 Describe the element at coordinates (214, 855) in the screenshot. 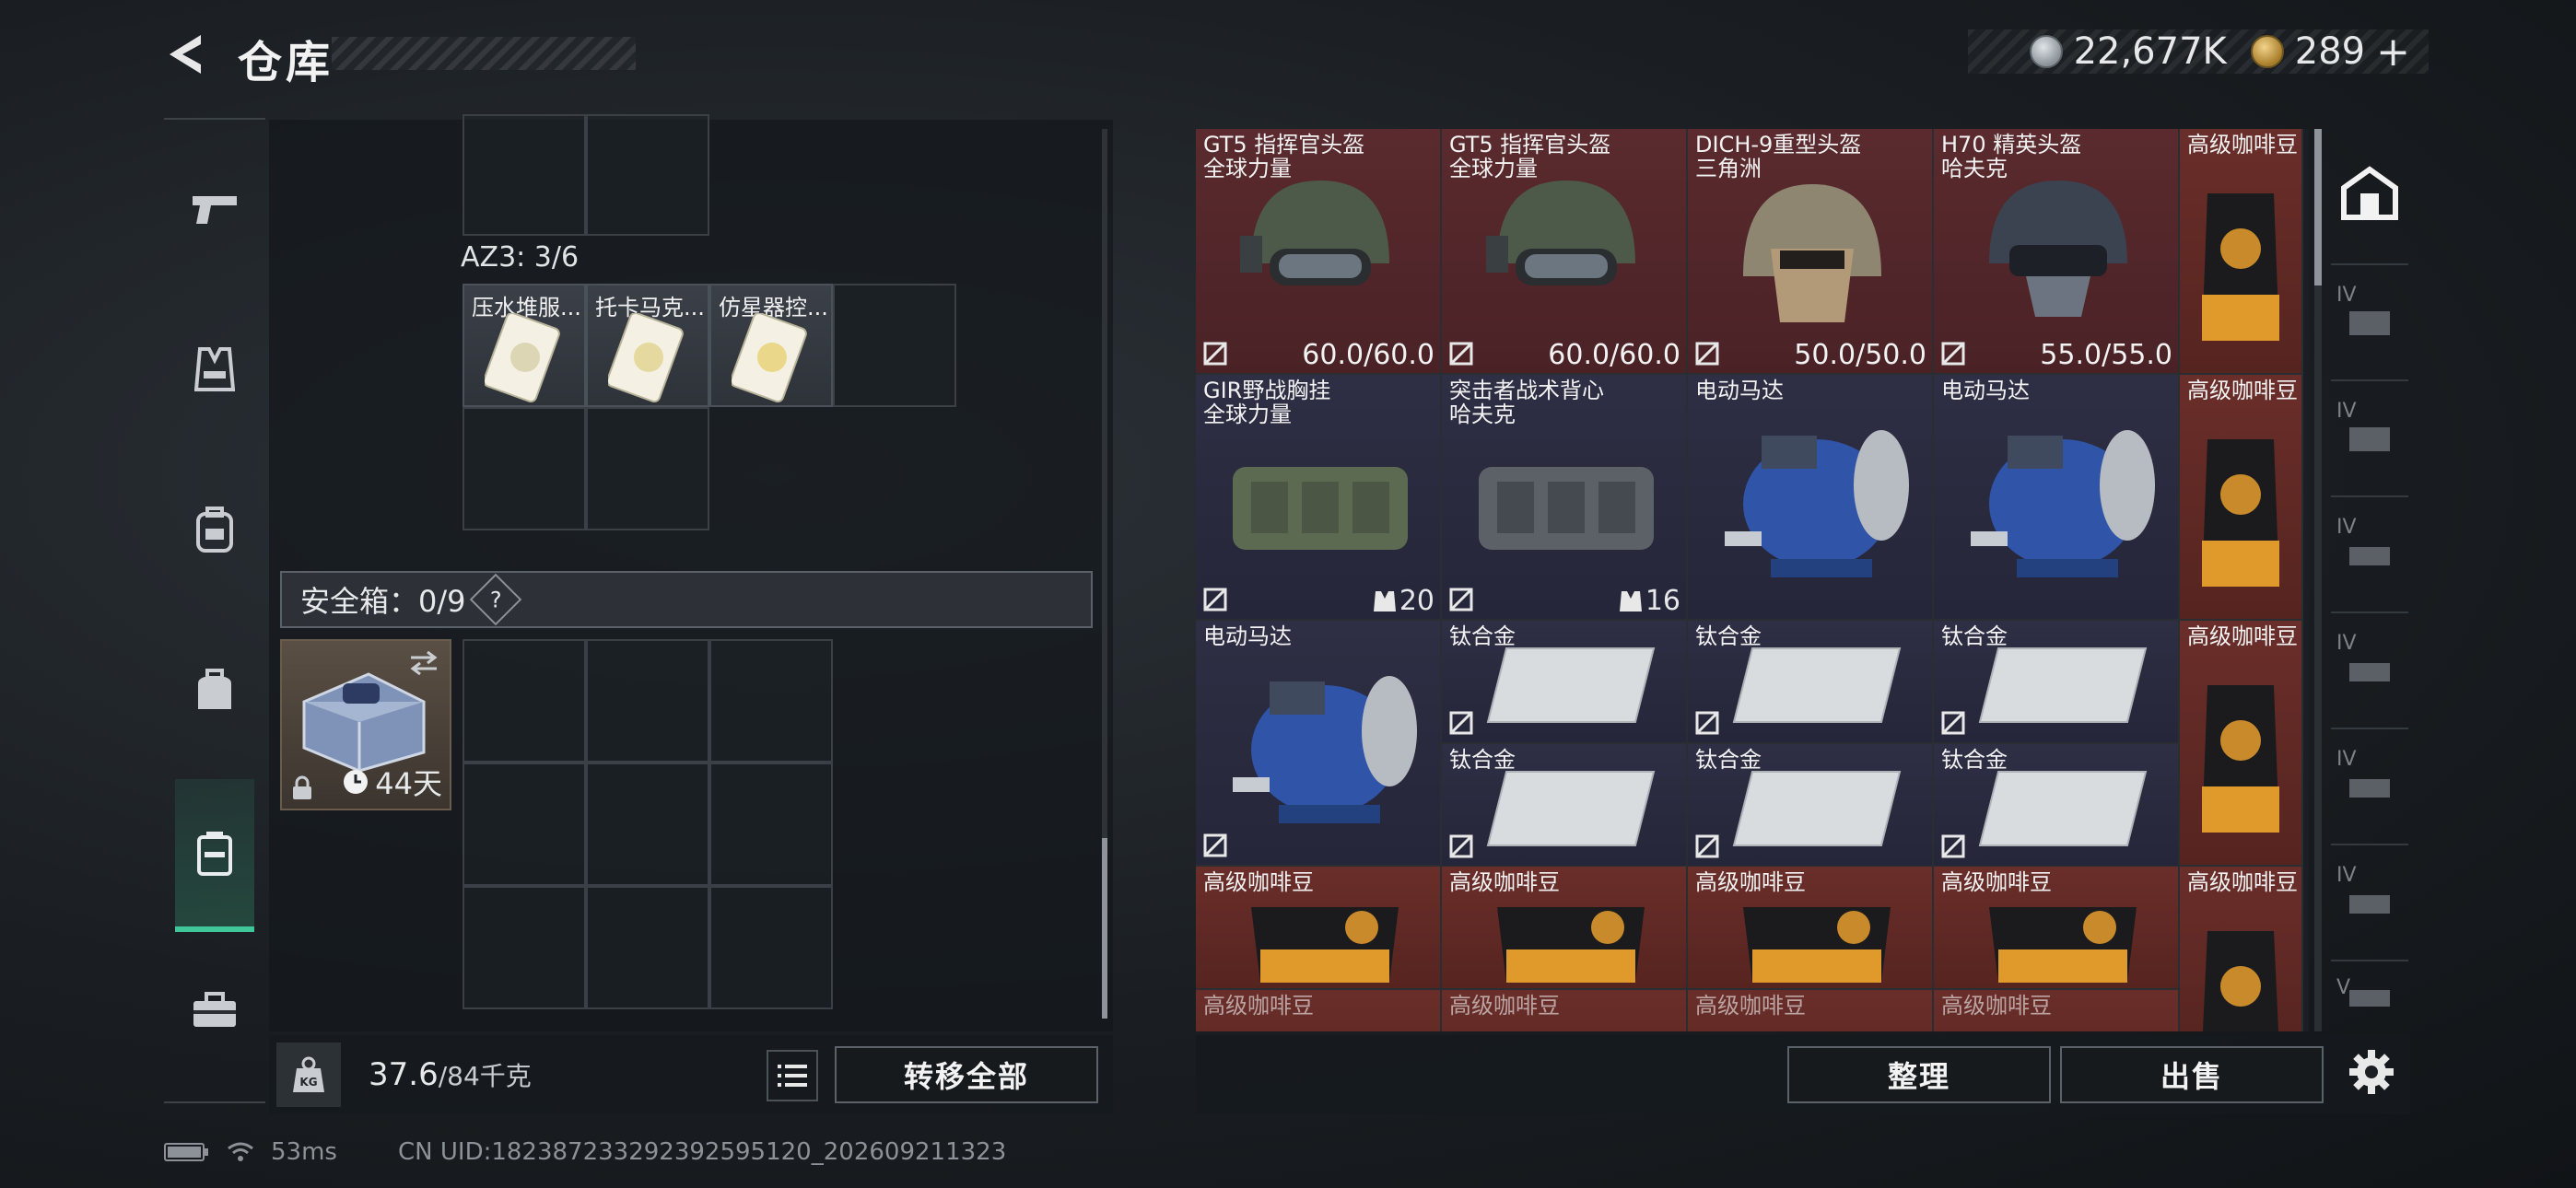

I see `tab-safe-case` at that location.